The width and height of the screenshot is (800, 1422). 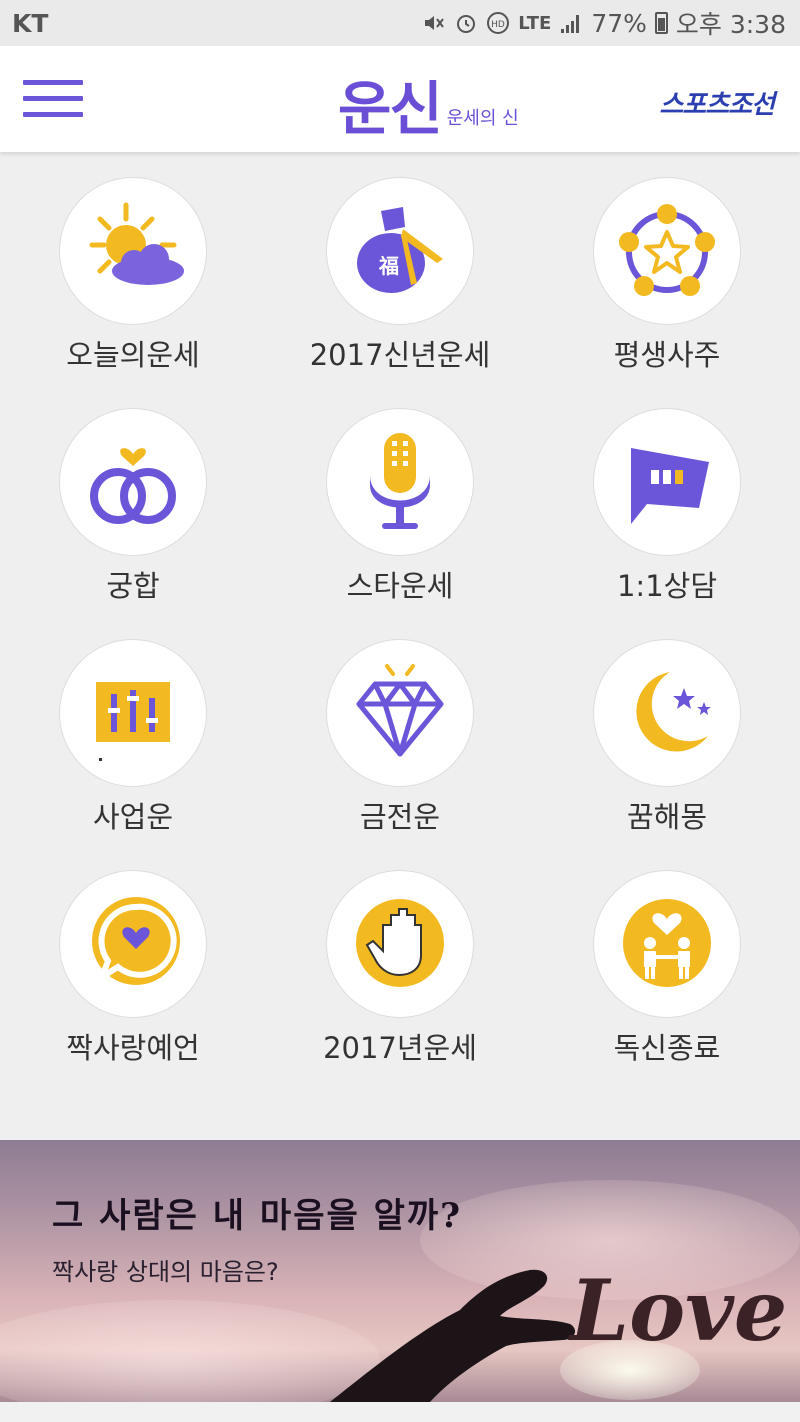 What do you see at coordinates (400, 1048) in the screenshot?
I see `menu-label: 2017년운세` at bounding box center [400, 1048].